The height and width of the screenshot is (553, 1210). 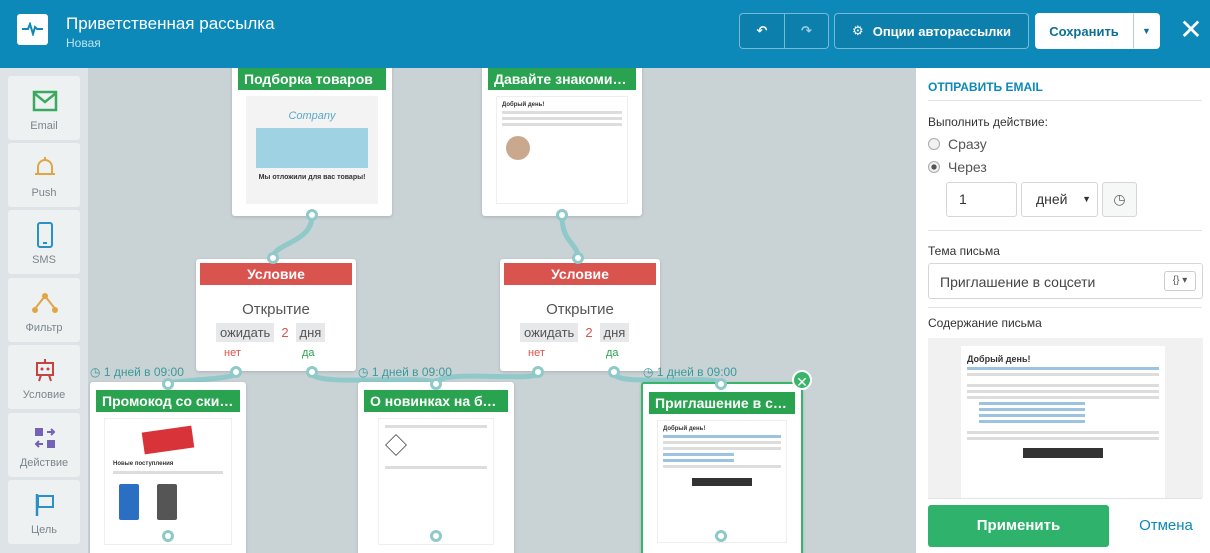 What do you see at coordinates (83, 43) in the screenshot?
I see `page-status: Новая` at bounding box center [83, 43].